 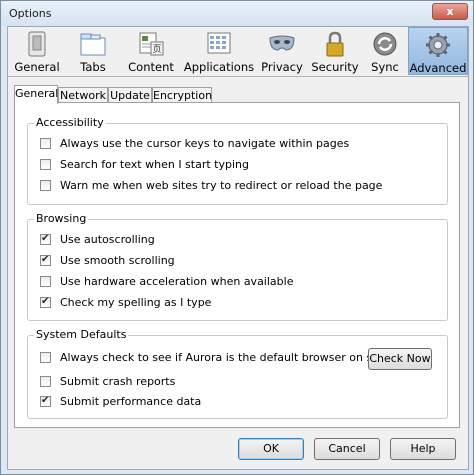 I want to click on help-button: Help, so click(x=423, y=449).